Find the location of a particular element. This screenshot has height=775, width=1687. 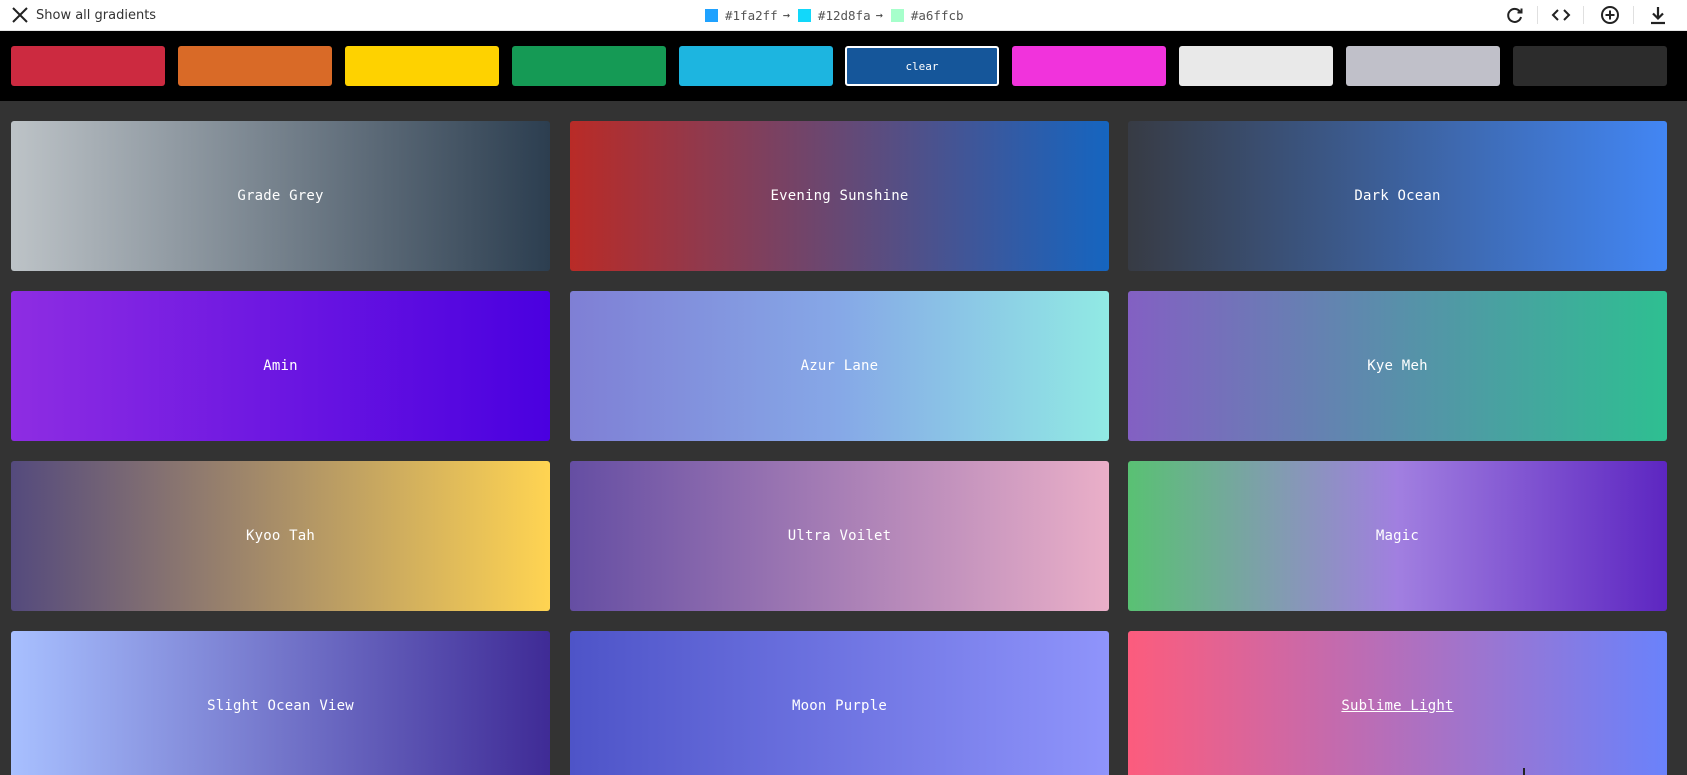

filter-green is located at coordinates (589, 66).